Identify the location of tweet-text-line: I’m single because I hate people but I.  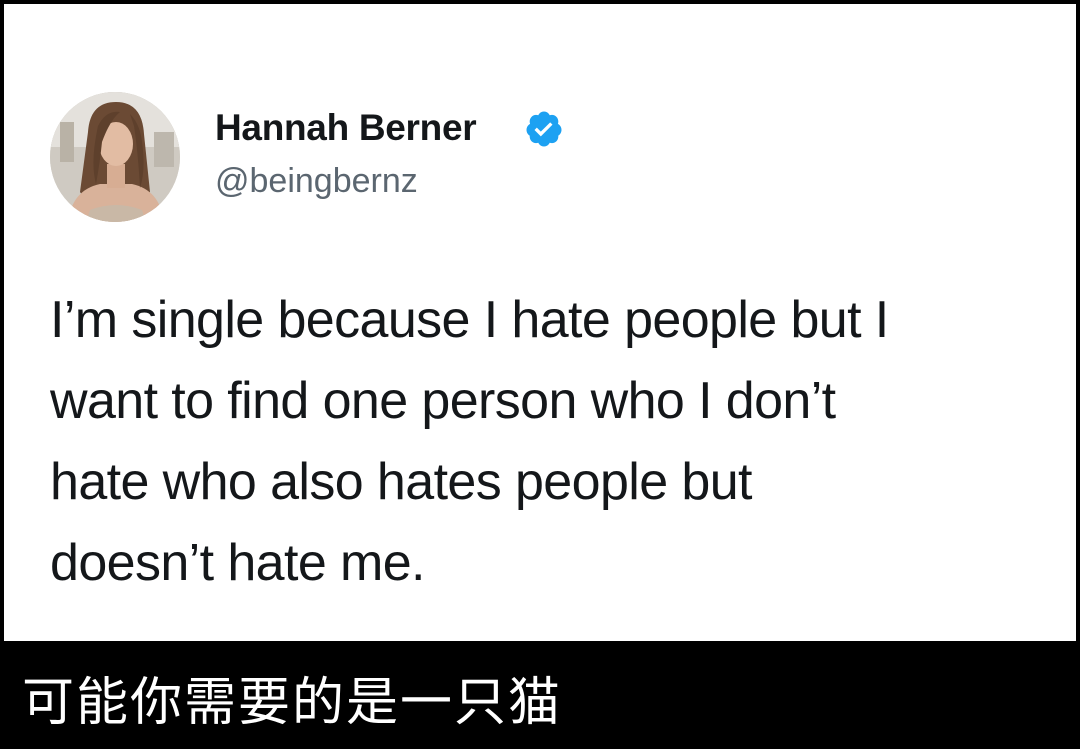
(469, 320).